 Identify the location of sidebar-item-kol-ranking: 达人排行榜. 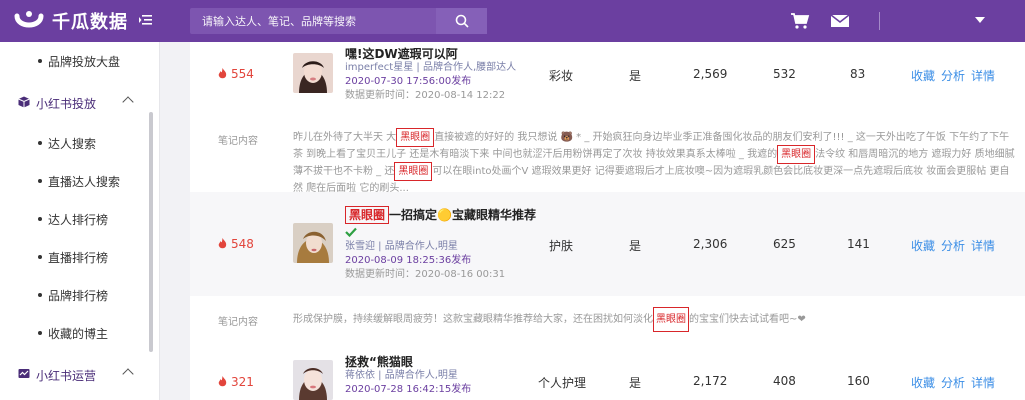
(75, 219).